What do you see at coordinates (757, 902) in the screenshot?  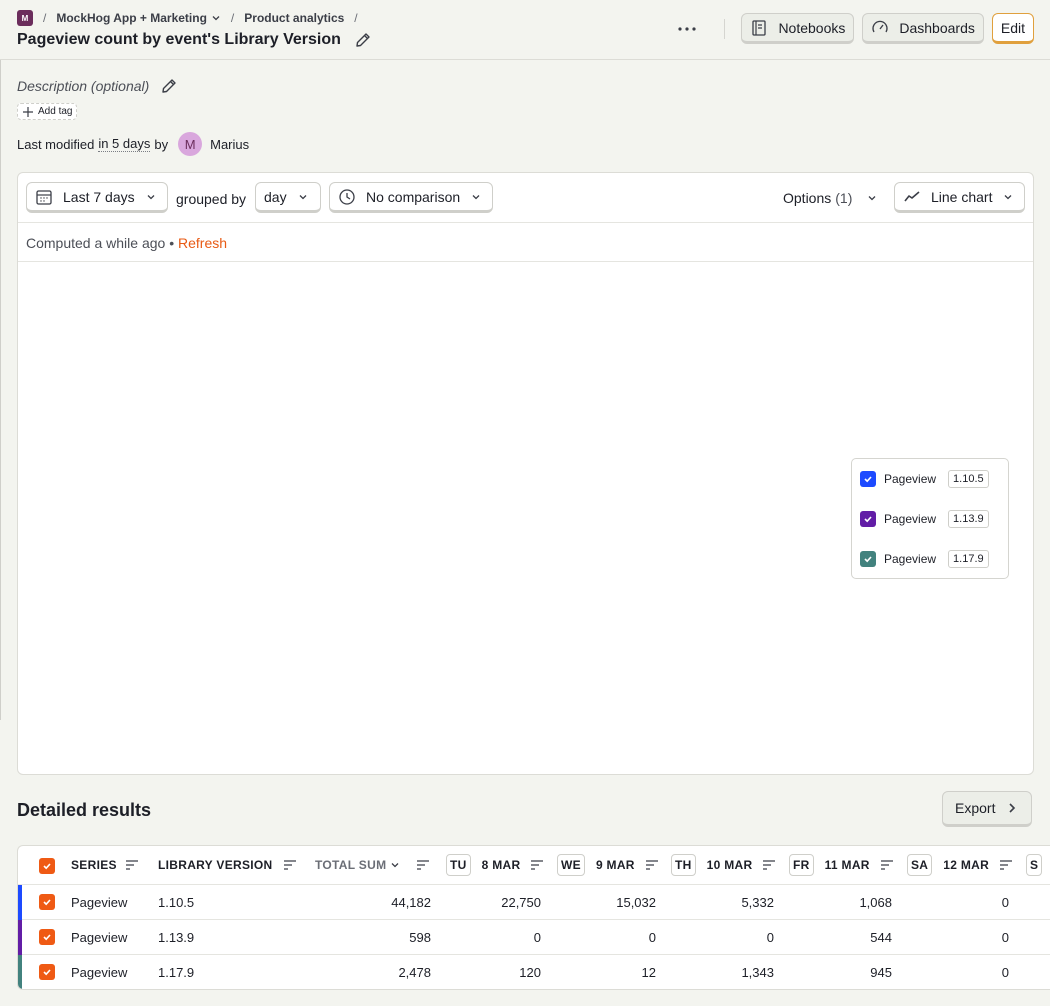 I see `cell-value: 5,332` at bounding box center [757, 902].